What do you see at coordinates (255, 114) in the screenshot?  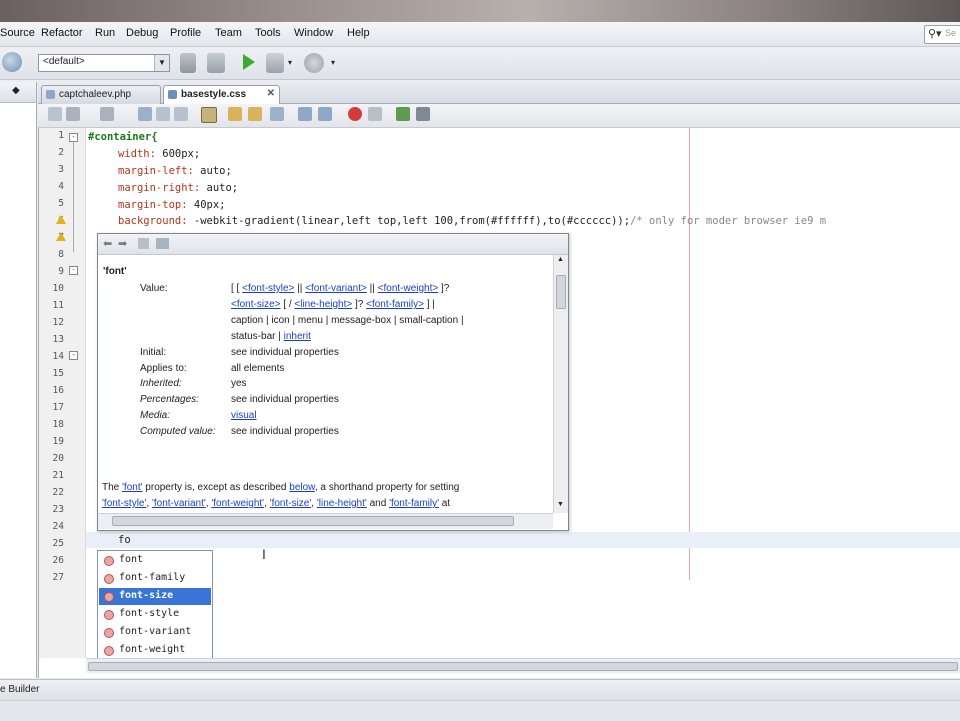 I see `next-bookmark-icon` at bounding box center [255, 114].